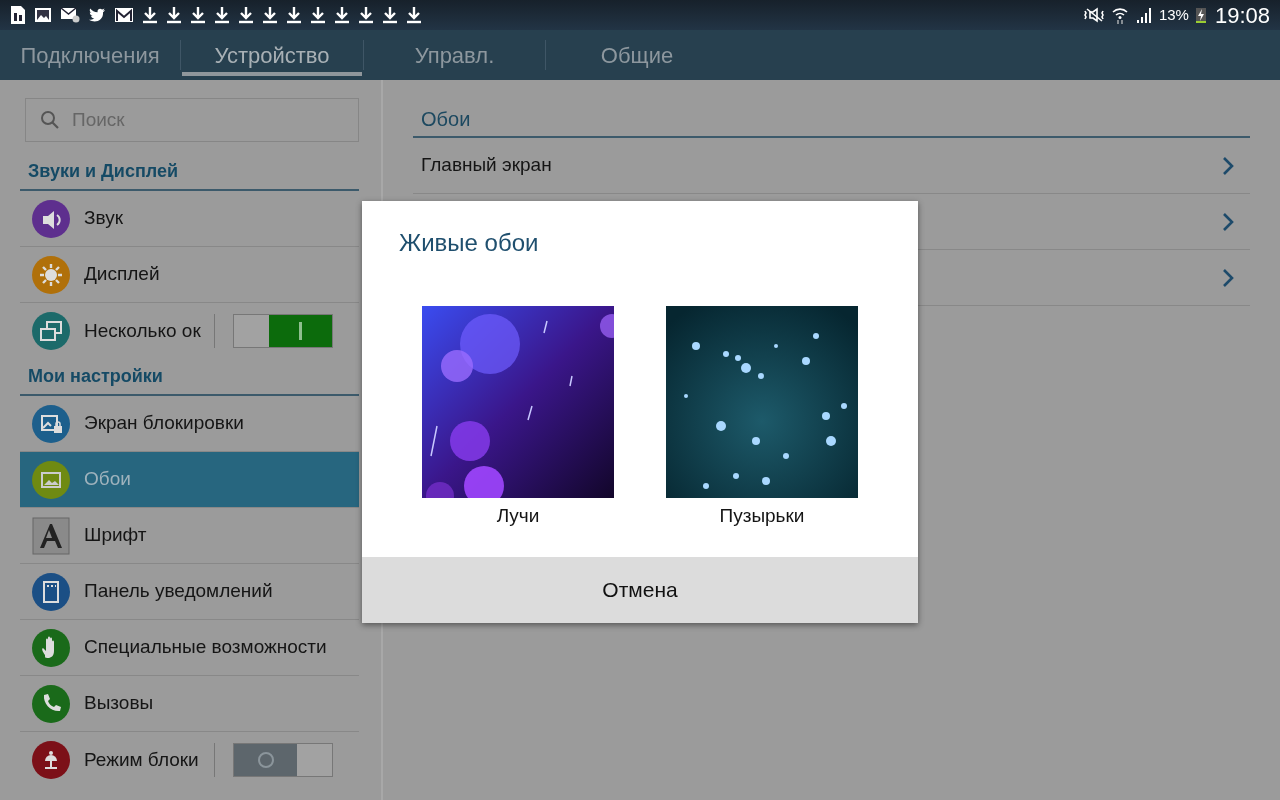 The height and width of the screenshot is (800, 1280). I want to click on settings-item: Вызовы, so click(189, 704).